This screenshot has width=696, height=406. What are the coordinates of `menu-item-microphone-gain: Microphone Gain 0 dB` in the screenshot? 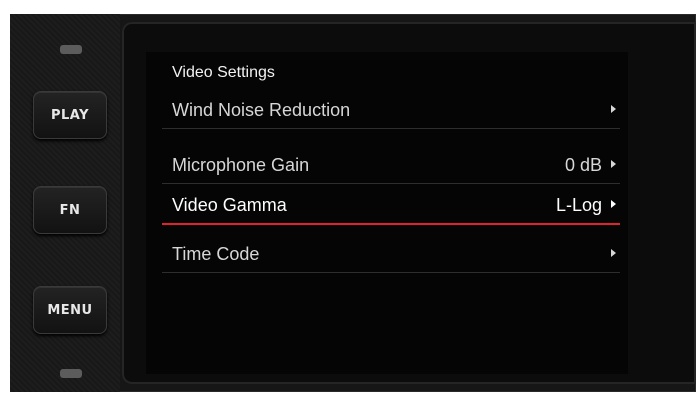 It's located at (391, 165).